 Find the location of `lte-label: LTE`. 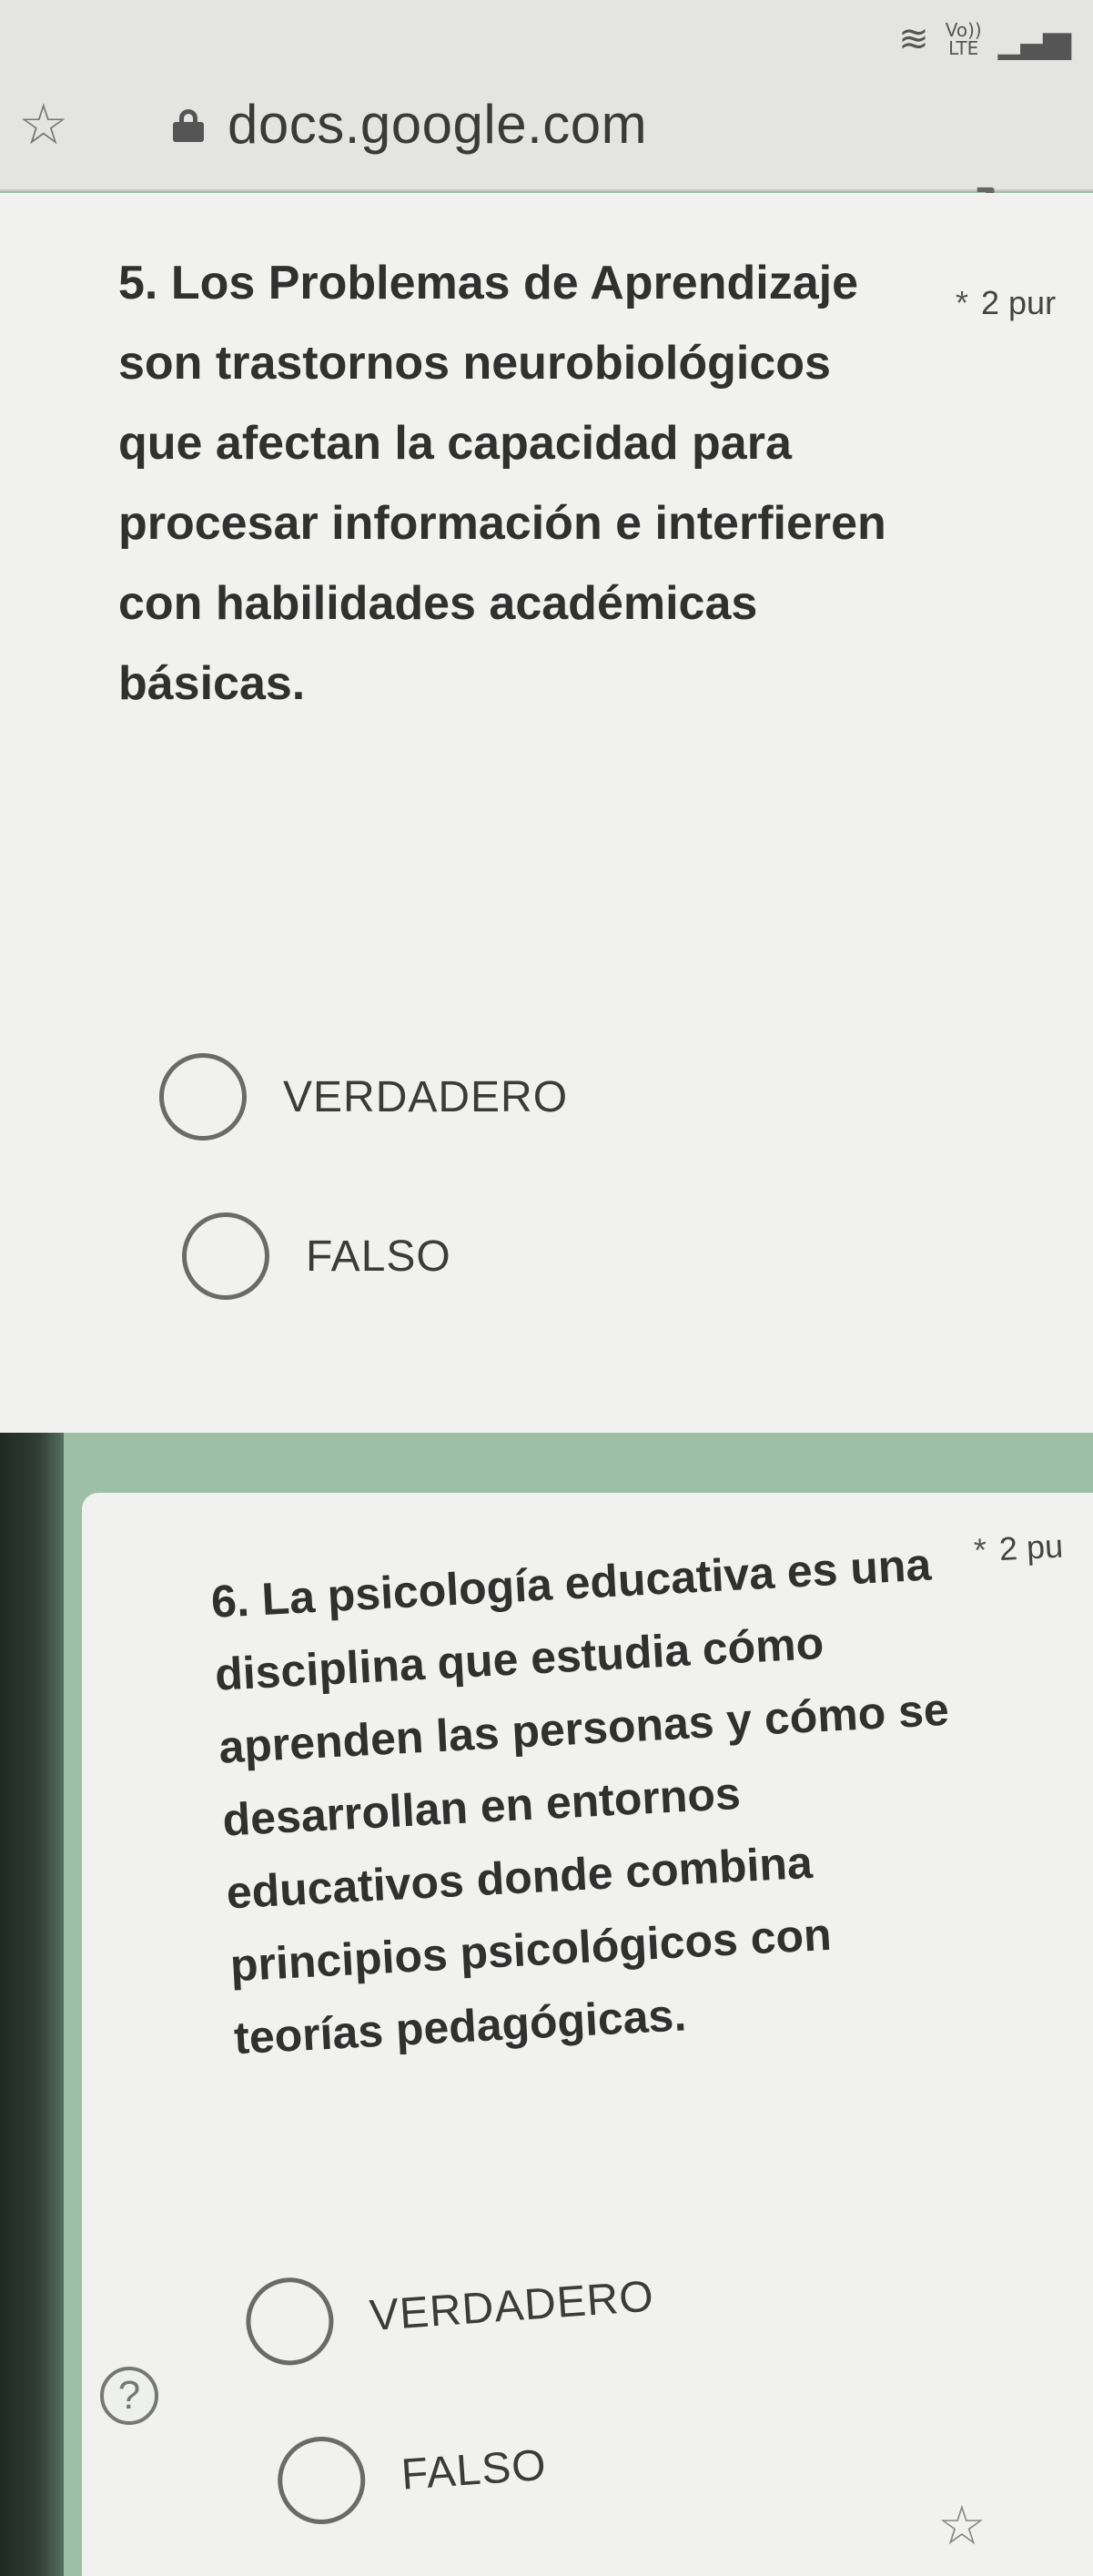

lte-label: LTE is located at coordinates (964, 48).